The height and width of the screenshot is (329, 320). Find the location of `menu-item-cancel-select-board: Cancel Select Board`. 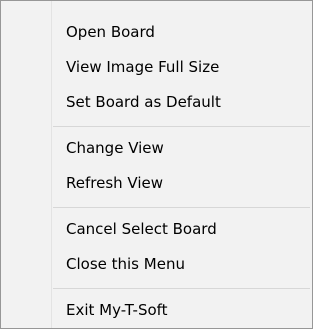

menu-item-cancel-select-board: Cancel Select Board is located at coordinates (141, 229).